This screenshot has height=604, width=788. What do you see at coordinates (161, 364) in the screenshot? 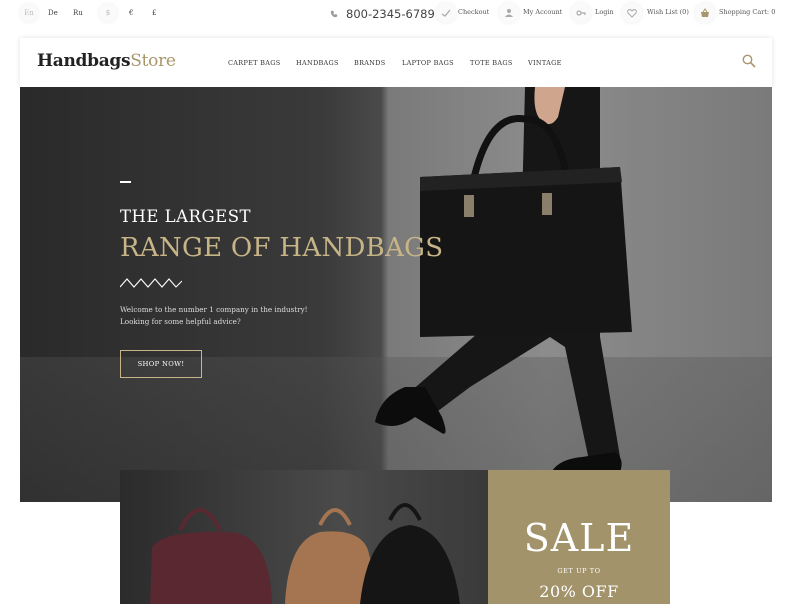
I see `shop-now-button: SHOP NOW!` at bounding box center [161, 364].